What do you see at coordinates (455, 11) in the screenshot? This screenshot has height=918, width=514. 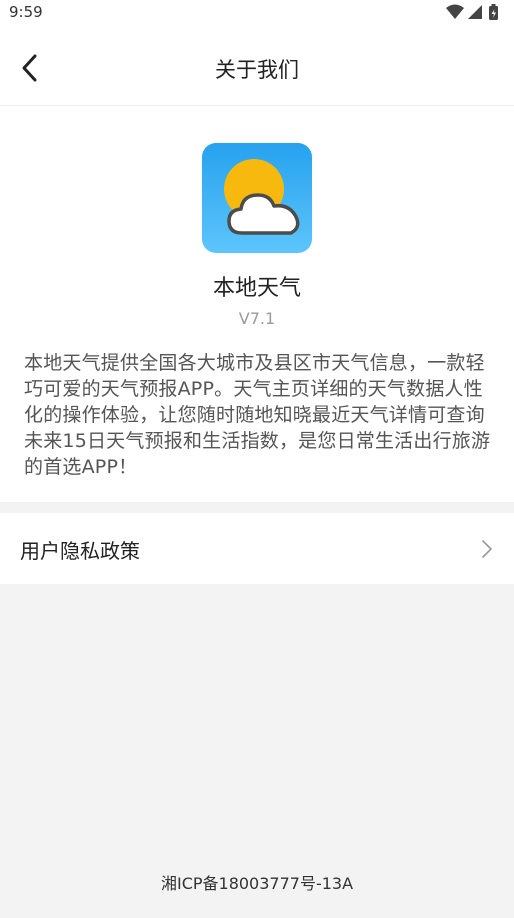 I see `wifi-icon` at bounding box center [455, 11].